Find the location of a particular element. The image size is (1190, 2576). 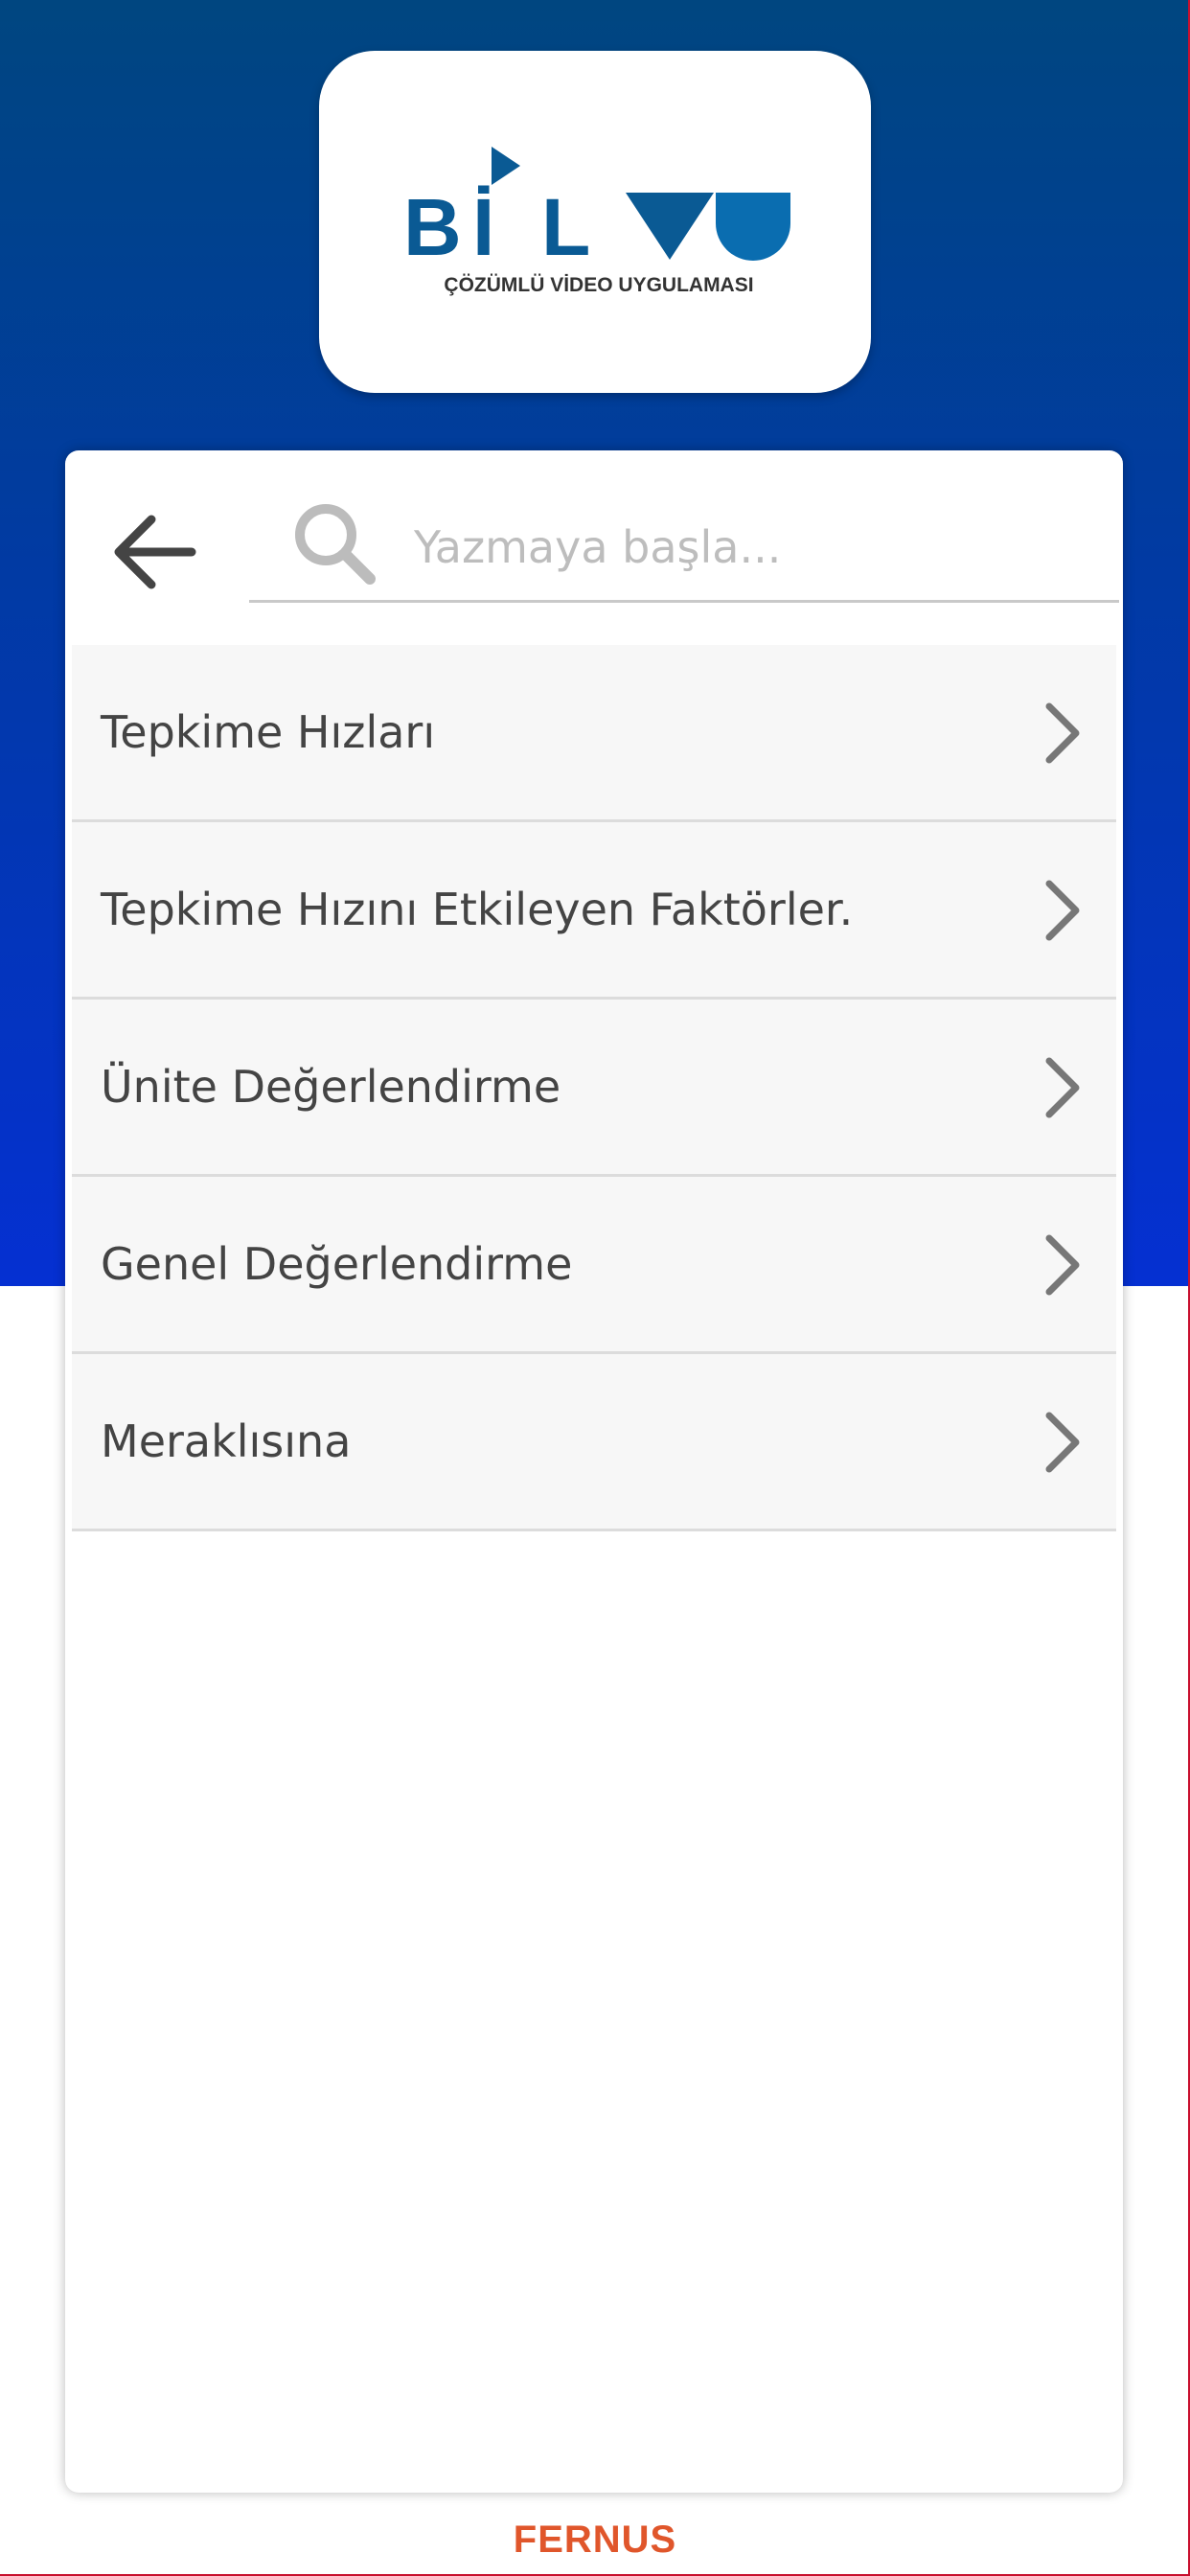

search-bar is located at coordinates (684, 541).